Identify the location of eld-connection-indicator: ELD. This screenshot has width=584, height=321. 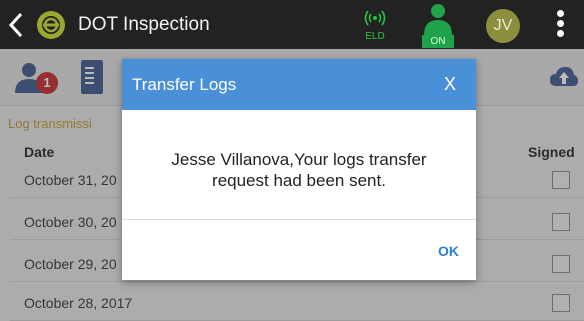
(375, 25).